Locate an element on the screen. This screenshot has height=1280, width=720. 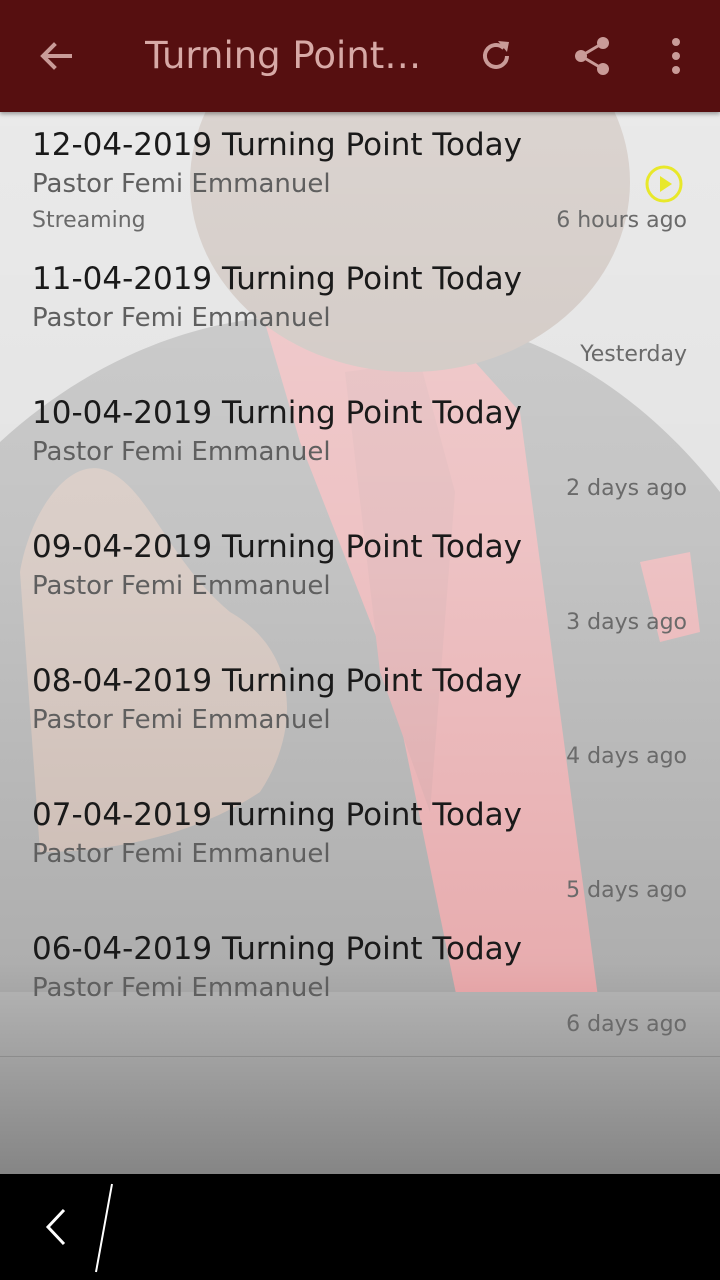
item-status: Streaming is located at coordinates (89, 220).